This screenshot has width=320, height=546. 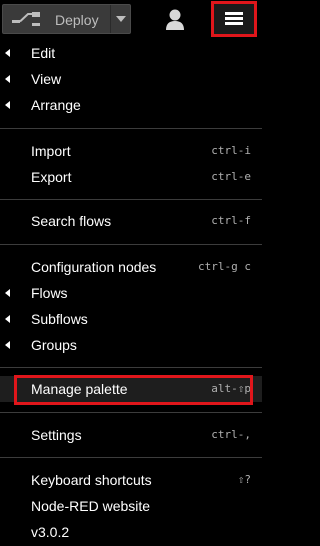 I want to click on menu-item-label: Configuration nodes, so click(x=94, y=267).